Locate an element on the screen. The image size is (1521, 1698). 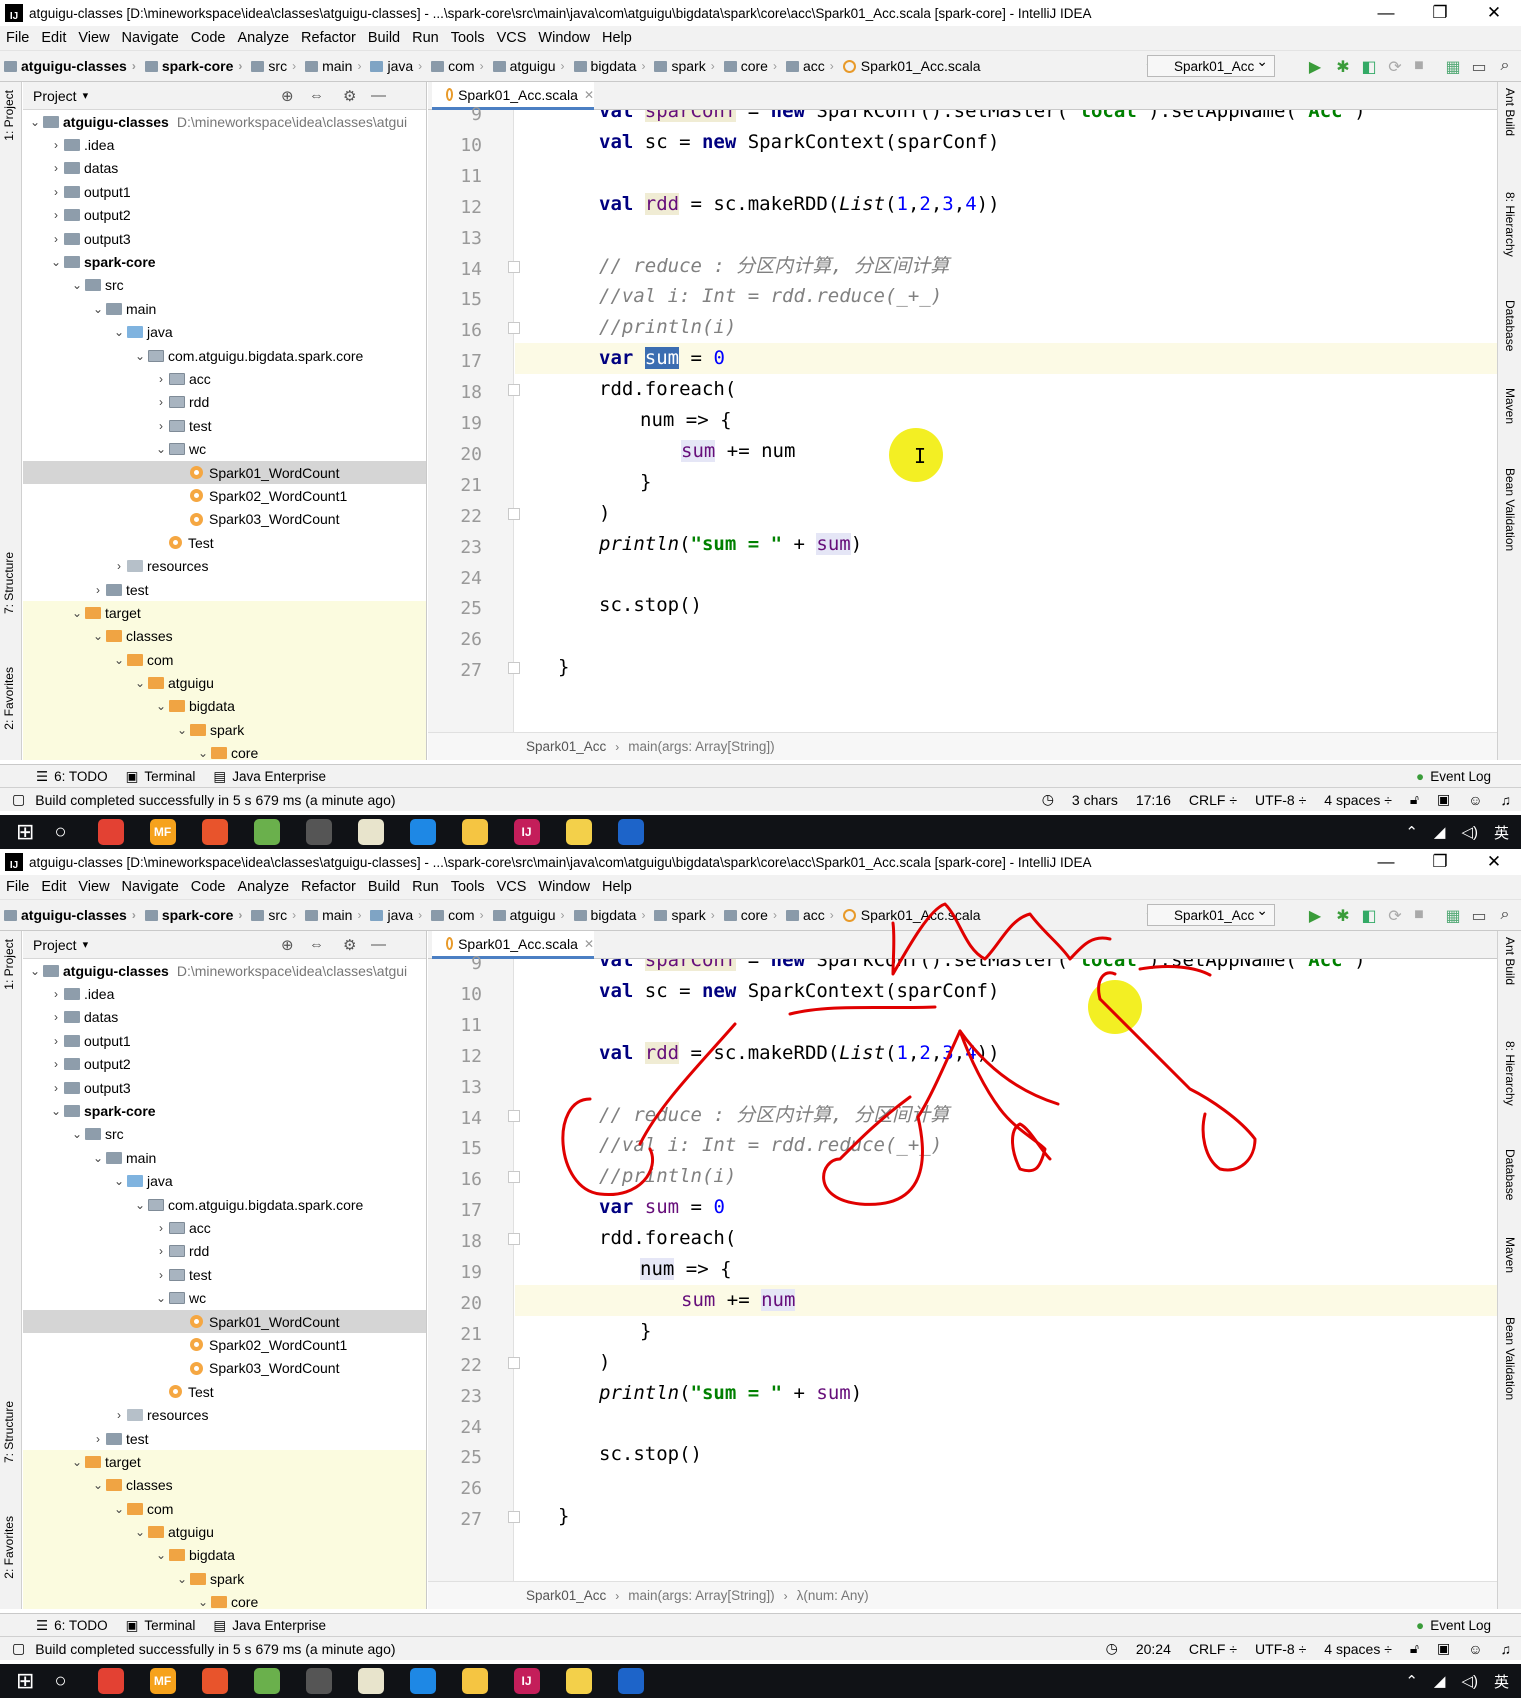
tree-node: › resources is located at coordinates (224, 1414).